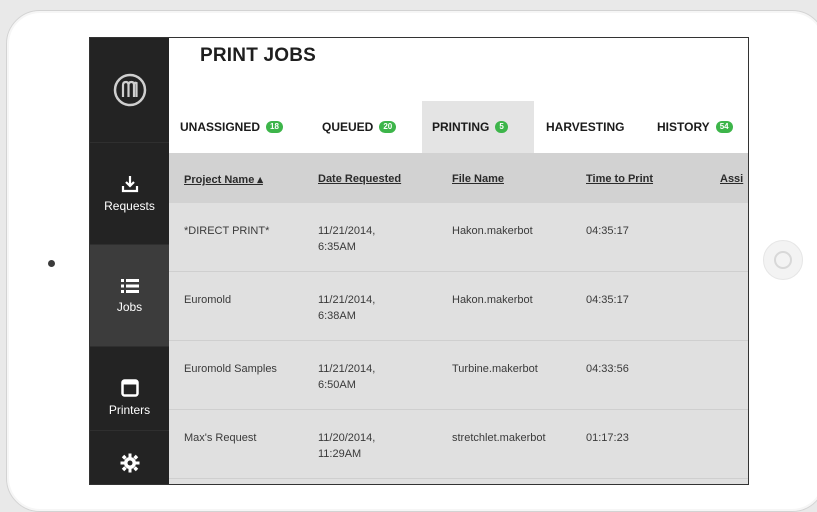 The height and width of the screenshot is (512, 817). What do you see at coordinates (274, 127) in the screenshot?
I see `count-badge: 18` at bounding box center [274, 127].